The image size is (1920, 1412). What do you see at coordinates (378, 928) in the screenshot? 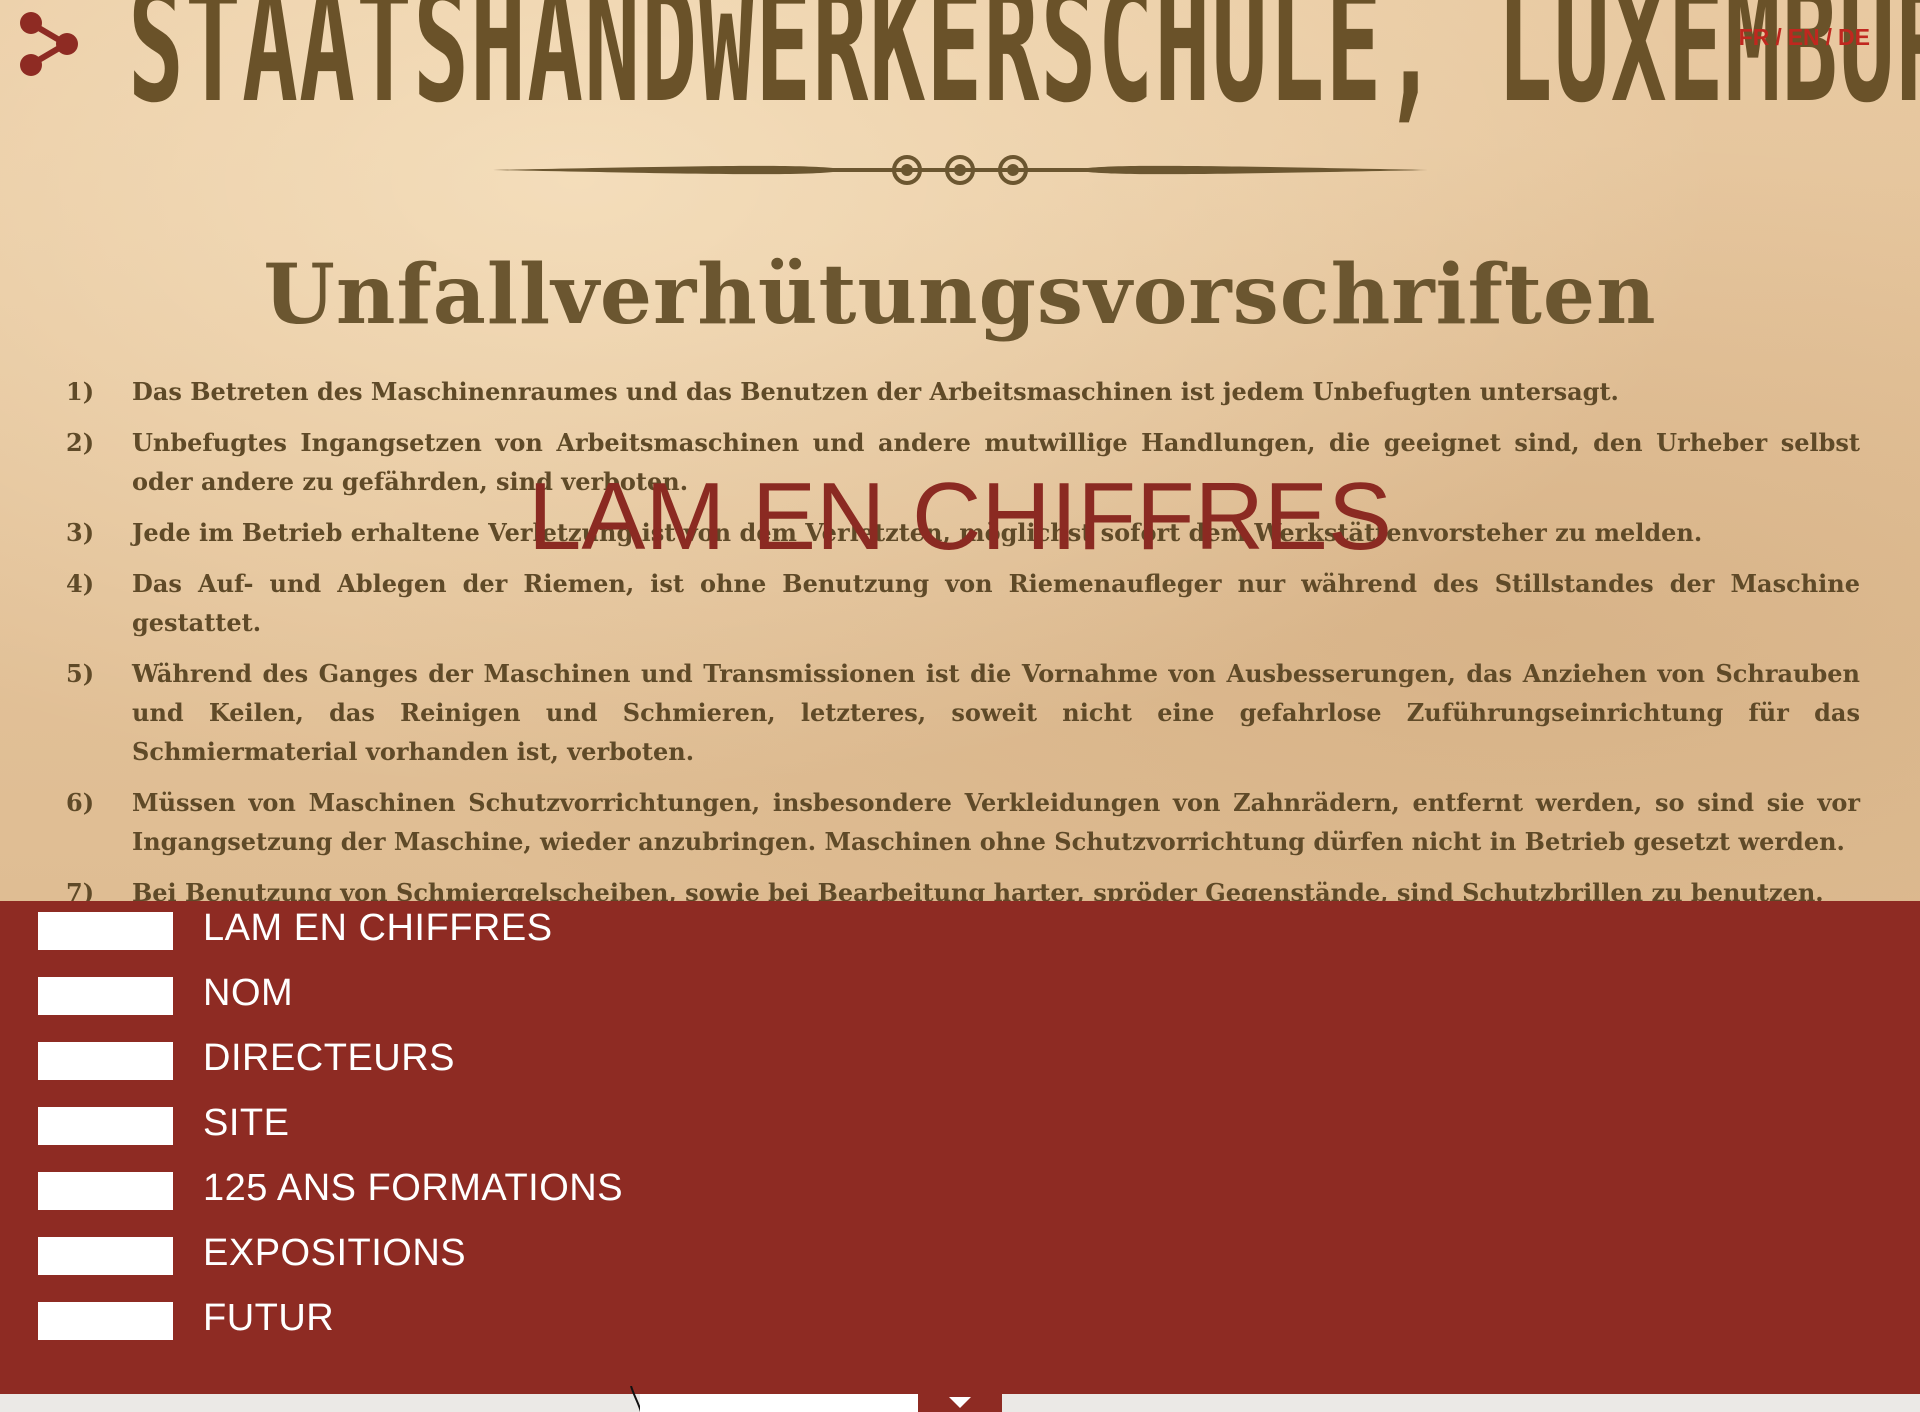
I see `menu-item-label: LAM EN CHIFFRES` at bounding box center [378, 928].